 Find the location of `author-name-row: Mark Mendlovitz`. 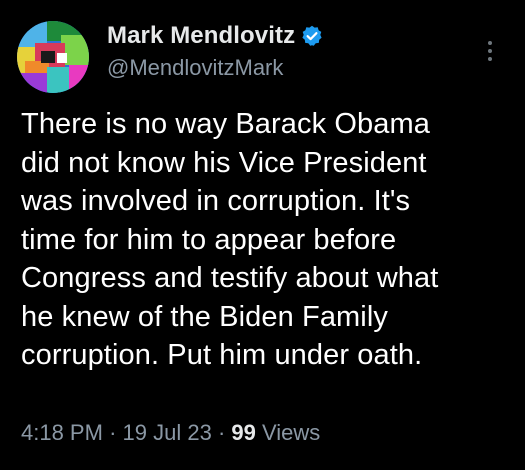

author-name-row: Mark Mendlovitz is located at coordinates (215, 36).